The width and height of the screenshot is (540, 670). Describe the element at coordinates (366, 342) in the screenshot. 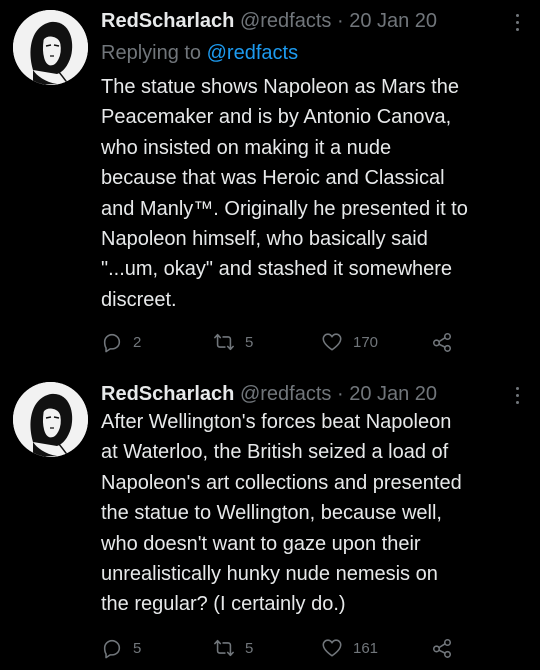

I see `like-count: 170` at that location.